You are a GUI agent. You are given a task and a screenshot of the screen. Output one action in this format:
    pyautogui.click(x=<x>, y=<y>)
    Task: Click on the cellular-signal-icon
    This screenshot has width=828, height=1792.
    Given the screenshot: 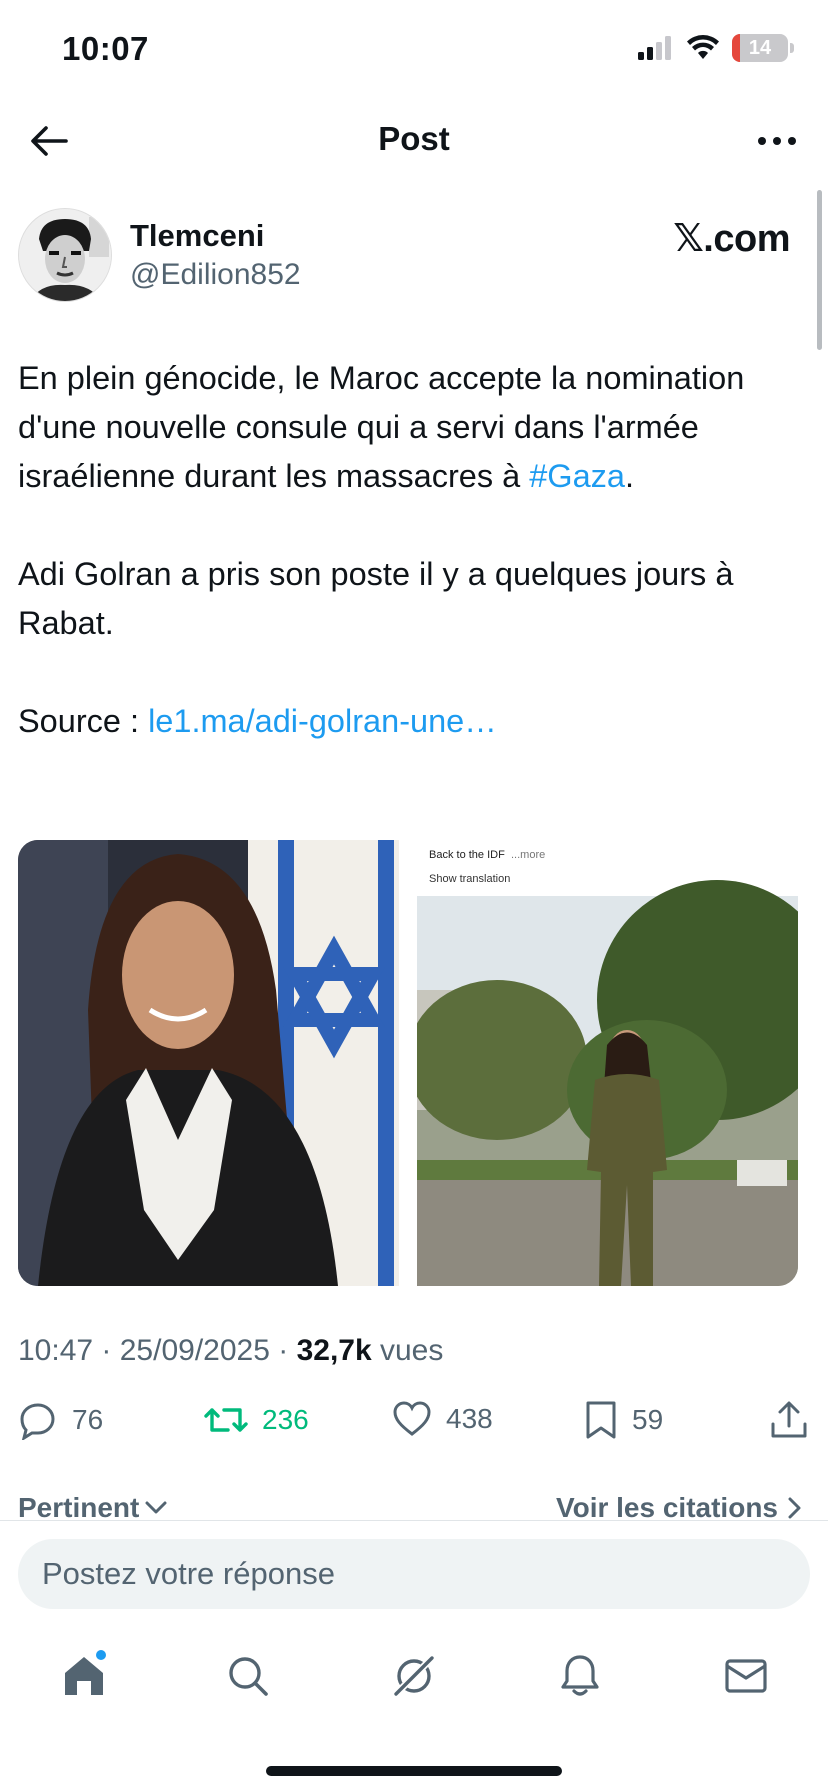 What is the action you would take?
    pyautogui.click(x=654, y=48)
    